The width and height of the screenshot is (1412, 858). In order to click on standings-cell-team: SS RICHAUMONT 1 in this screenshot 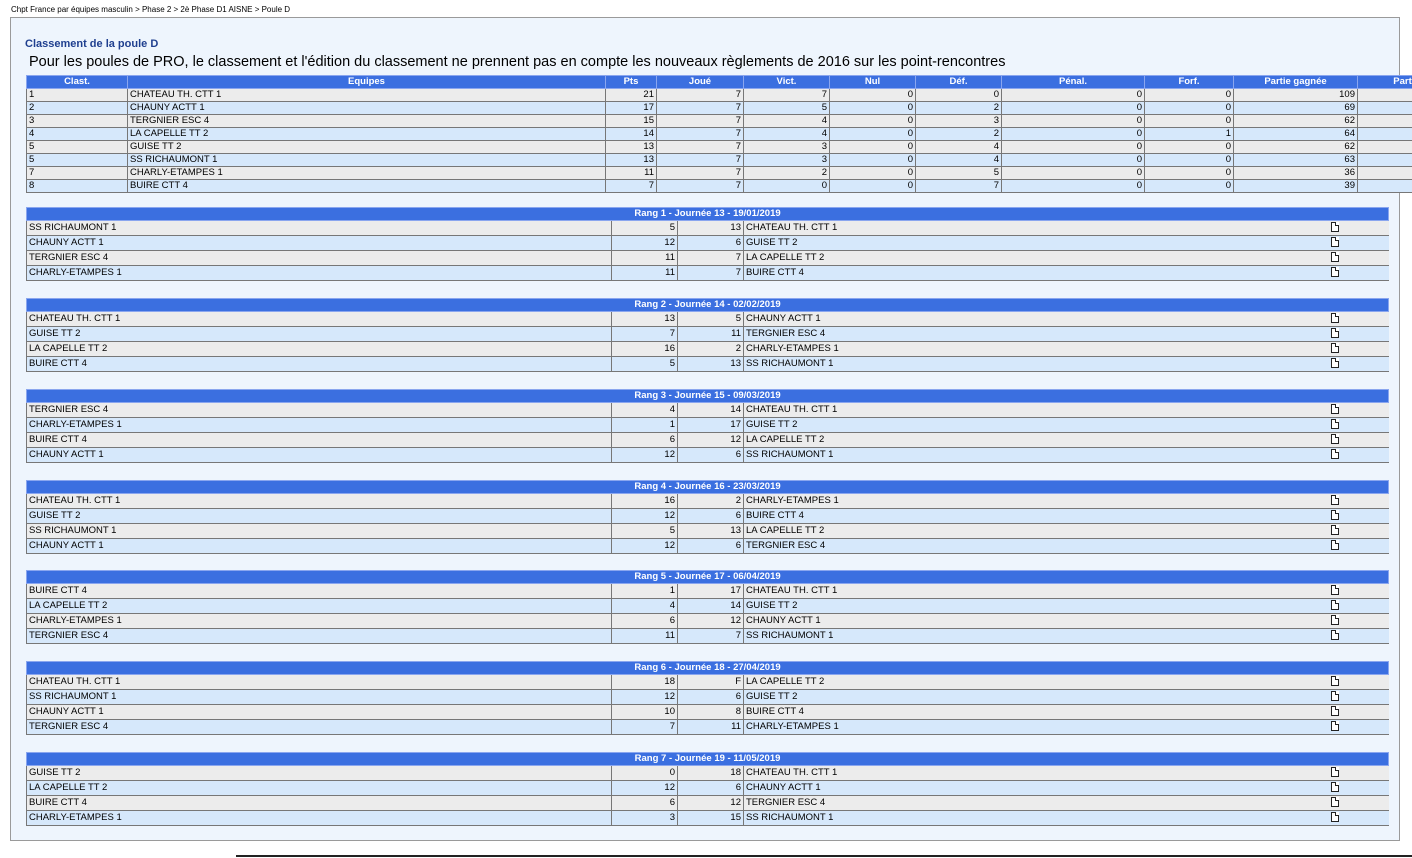, I will do `click(366, 160)`.